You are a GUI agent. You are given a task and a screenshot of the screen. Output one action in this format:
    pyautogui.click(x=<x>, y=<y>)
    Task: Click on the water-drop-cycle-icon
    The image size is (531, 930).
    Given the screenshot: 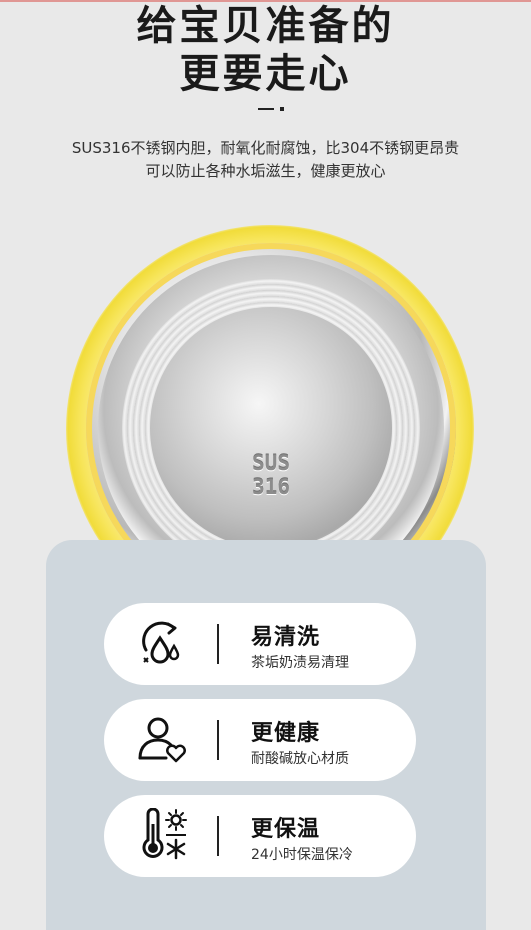 What is the action you would take?
    pyautogui.click(x=161, y=642)
    